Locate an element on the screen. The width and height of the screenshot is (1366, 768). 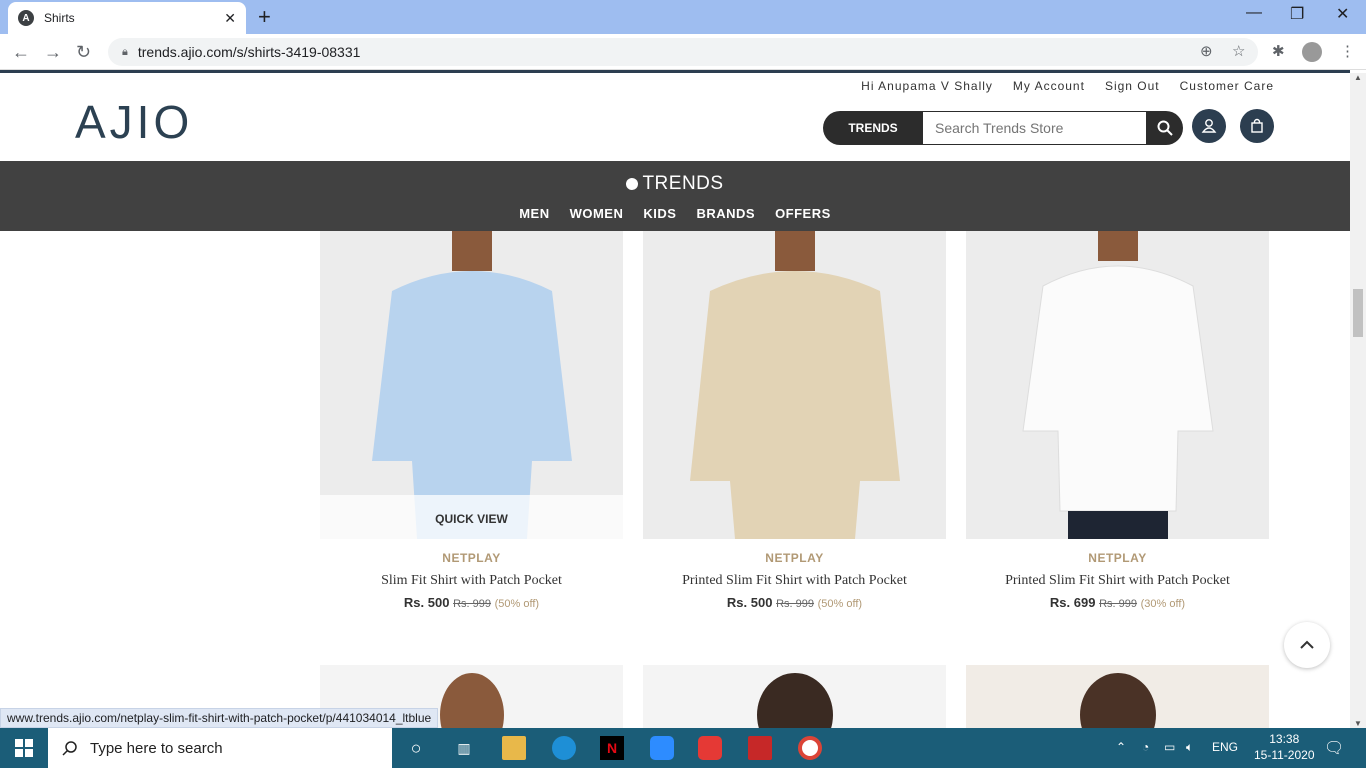
product-price: Rs. 500 Rs. 999 (50% off) is located at coordinates (471, 602).